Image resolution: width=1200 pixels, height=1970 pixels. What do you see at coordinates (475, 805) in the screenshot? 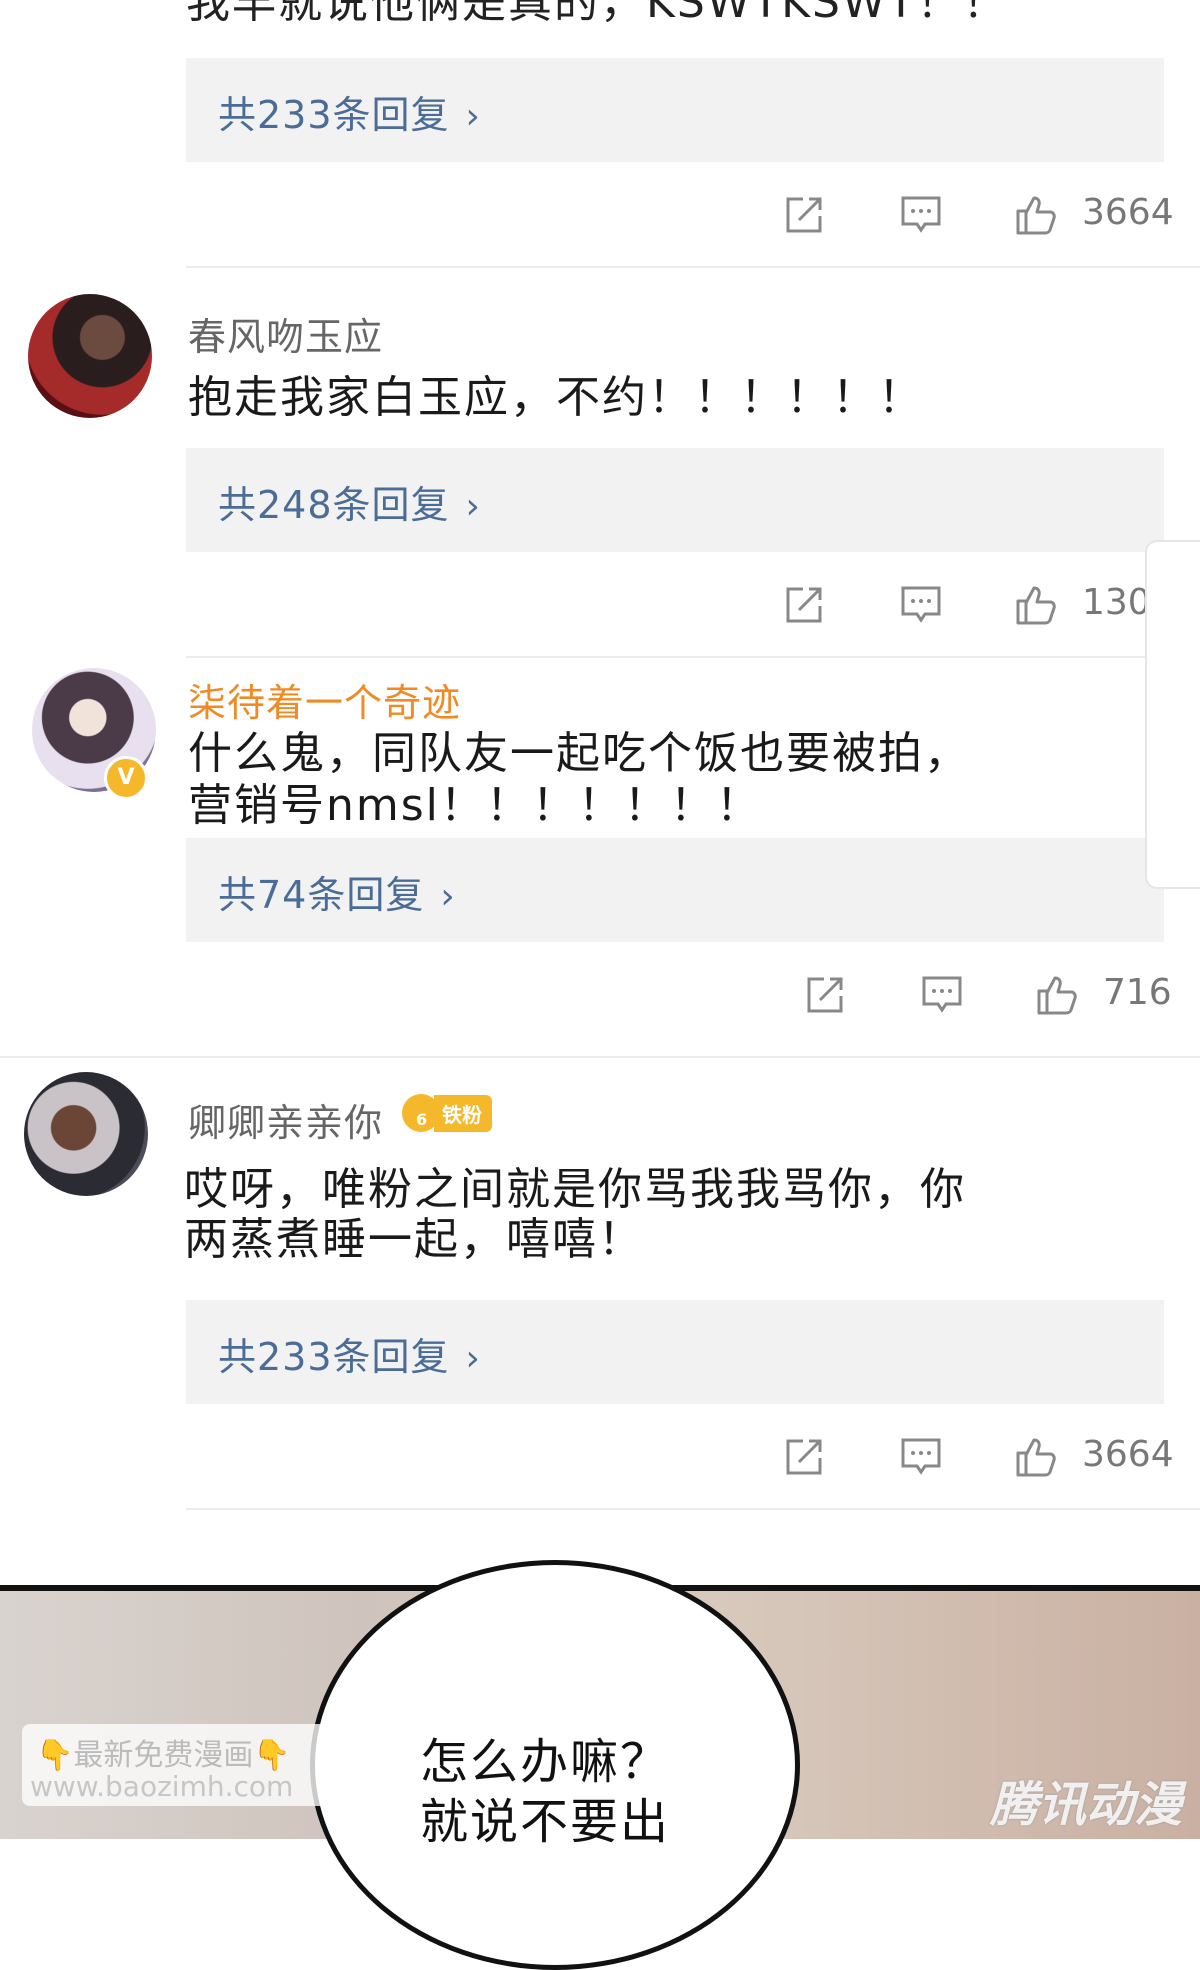
I see `comment-text-line-2: 营销号nmsl！！！！！！！` at bounding box center [475, 805].